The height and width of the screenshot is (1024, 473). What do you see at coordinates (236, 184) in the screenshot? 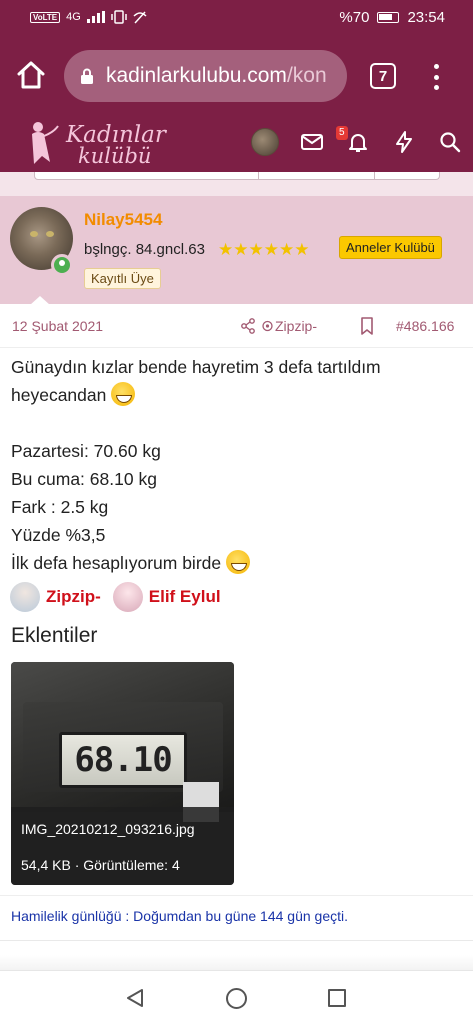
I see `previous-post-edge` at bounding box center [236, 184].